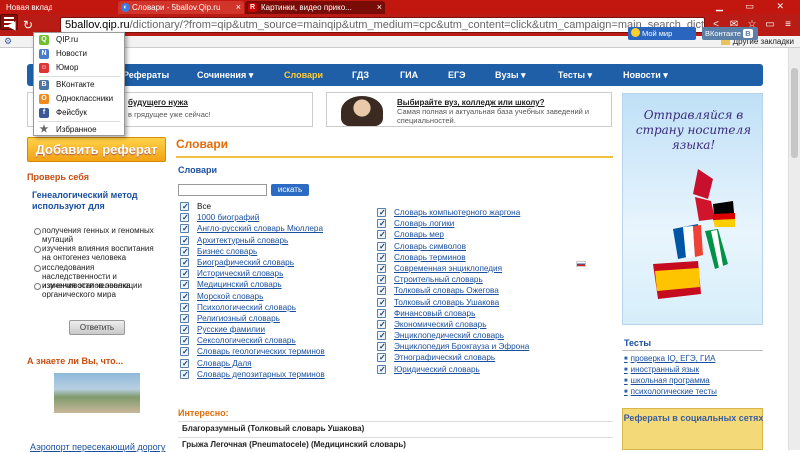  I want to click on dictionary-link: Этнографический словарь, so click(444, 357).